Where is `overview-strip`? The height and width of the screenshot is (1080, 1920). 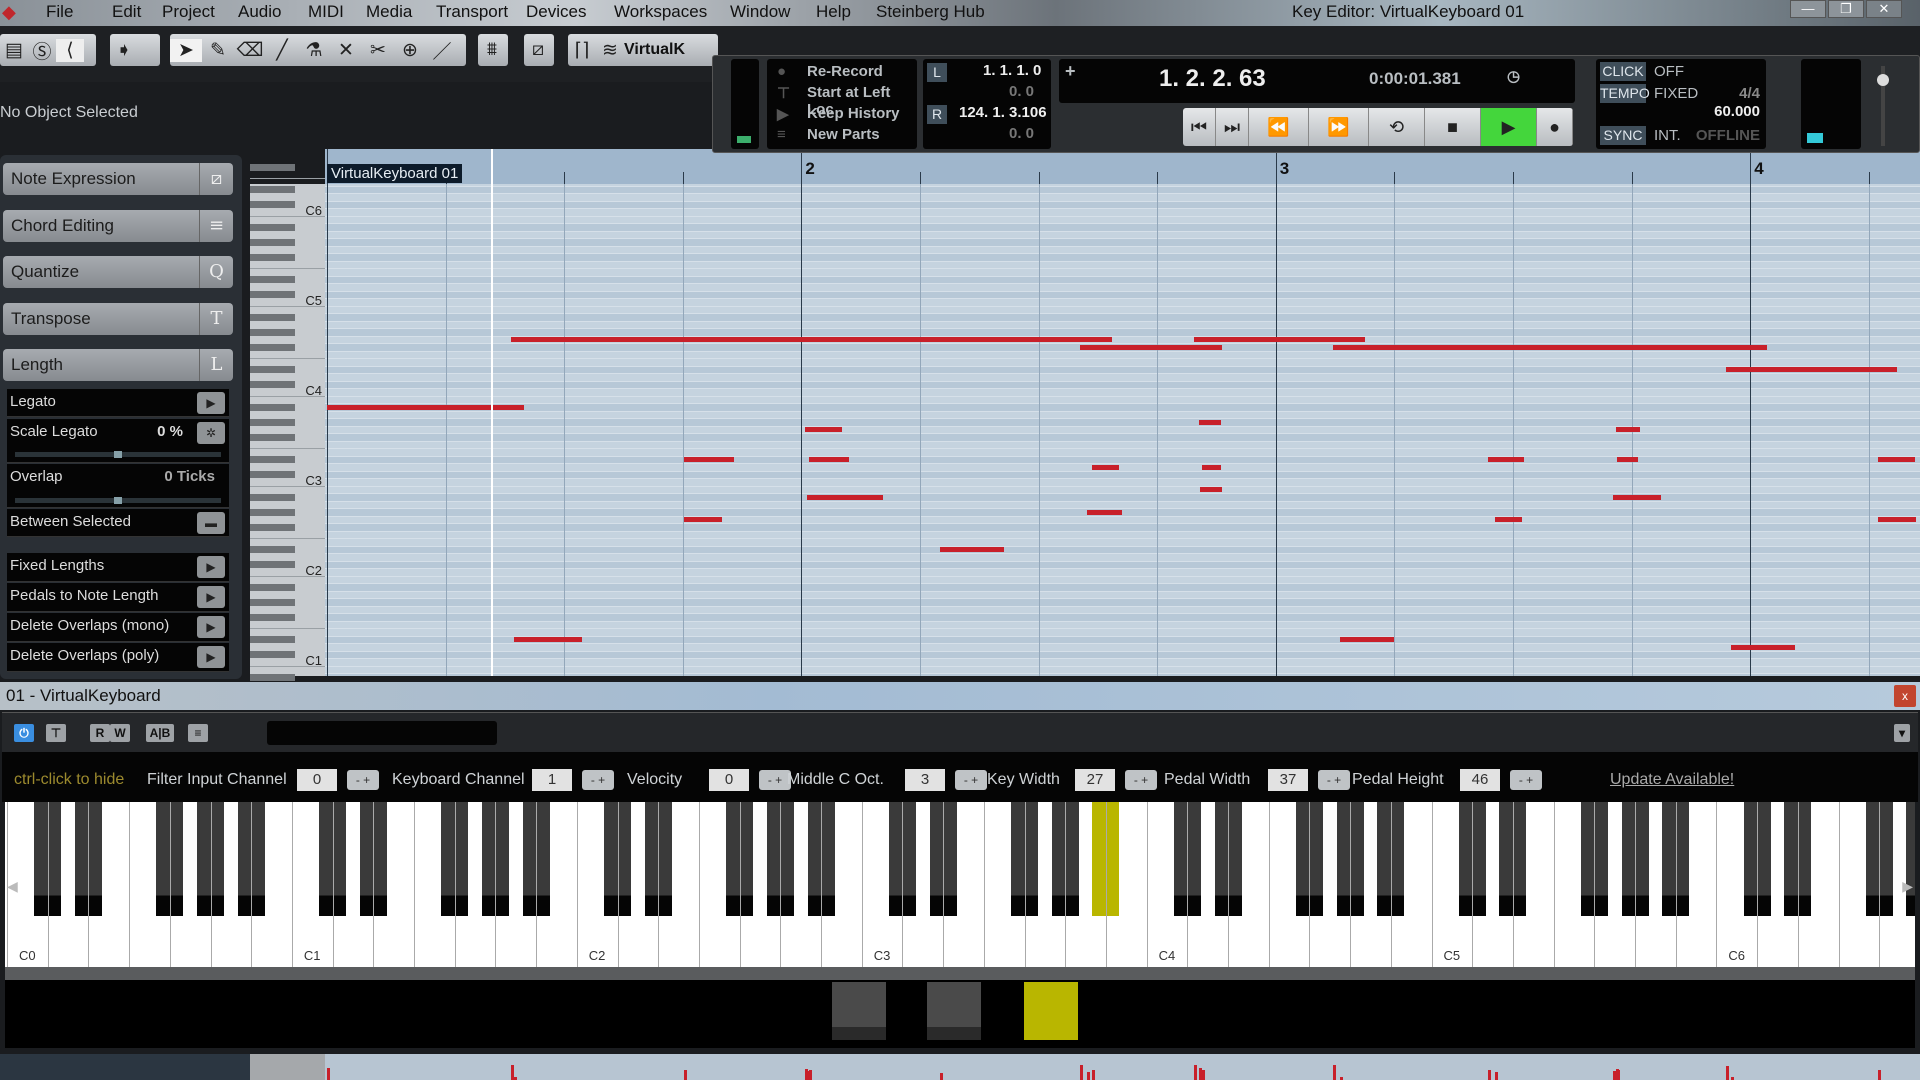 overview-strip is located at coordinates (960, 1067).